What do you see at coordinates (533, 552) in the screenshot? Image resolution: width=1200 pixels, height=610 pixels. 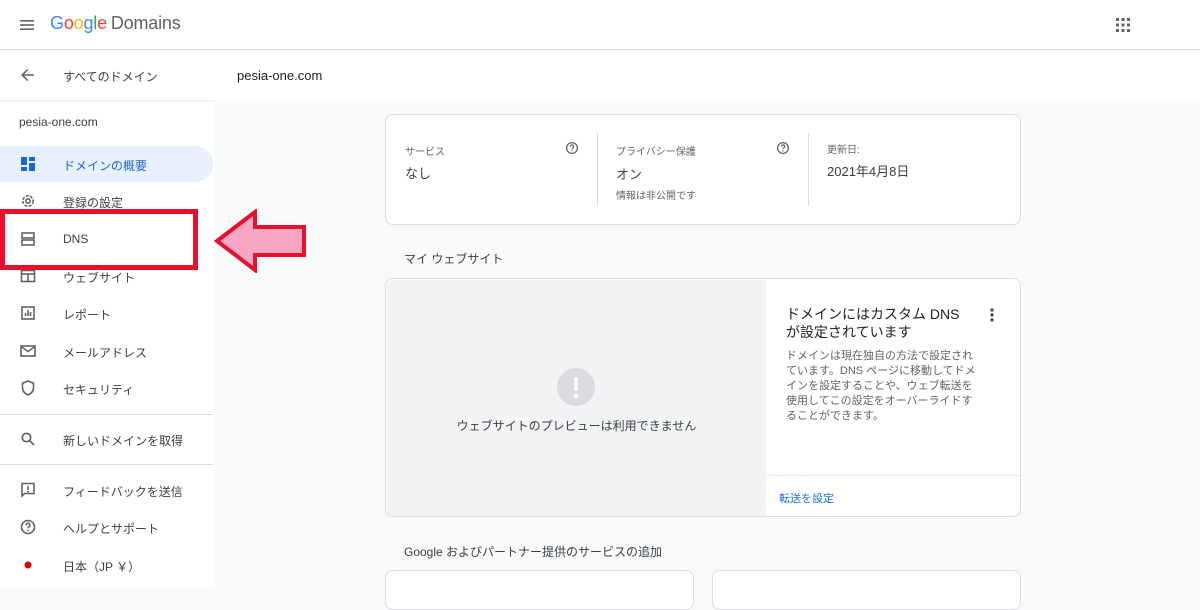 I see `section-title-partners: Google およびパートナー提供のサービスの追加` at bounding box center [533, 552].